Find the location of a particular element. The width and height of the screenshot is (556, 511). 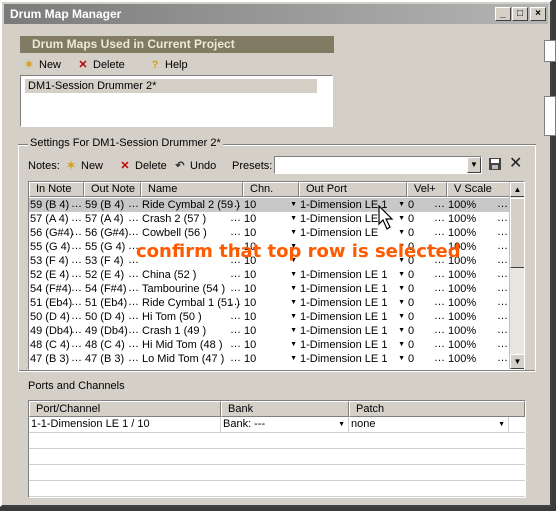

col-velocity: Vel+ is located at coordinates (427, 189).